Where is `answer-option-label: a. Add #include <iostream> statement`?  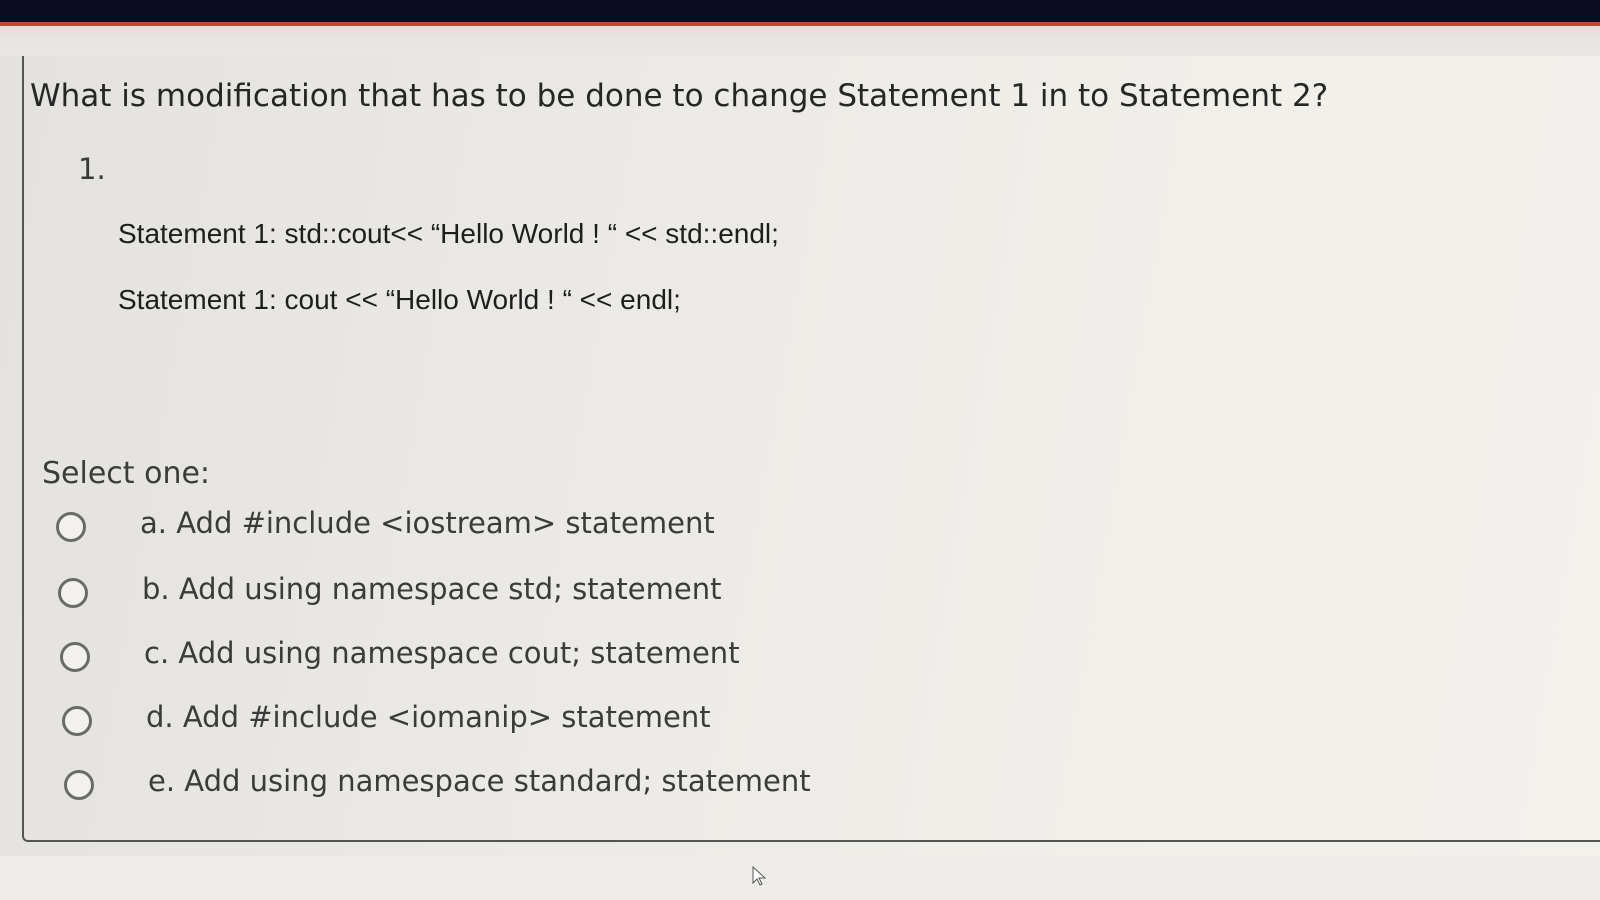 answer-option-label: a. Add #include <iostream> statement is located at coordinates (427, 523).